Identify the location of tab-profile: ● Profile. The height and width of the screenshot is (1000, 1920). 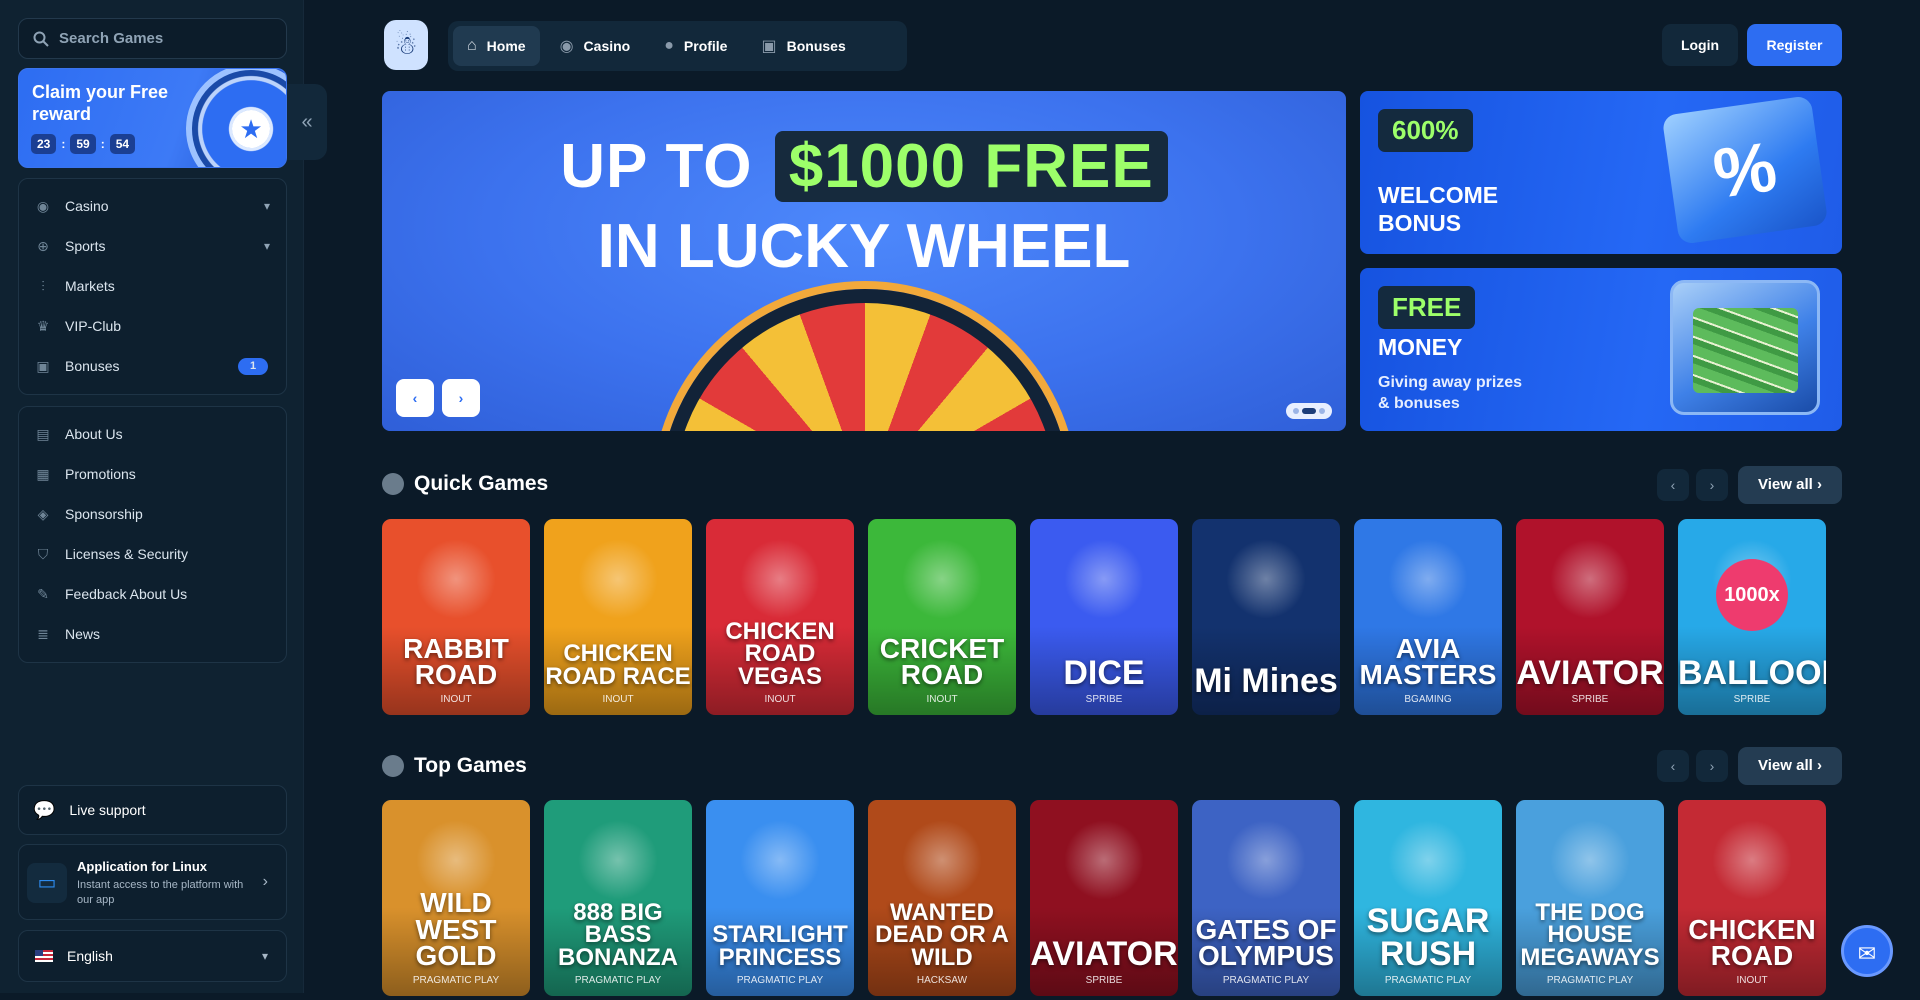
(695, 46).